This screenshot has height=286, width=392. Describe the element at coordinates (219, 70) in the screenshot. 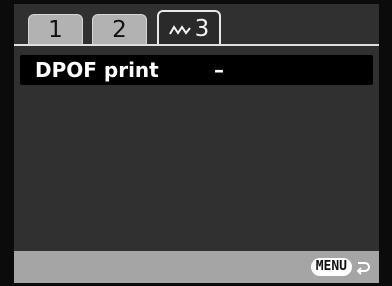

I see `menu-item-value: –` at that location.